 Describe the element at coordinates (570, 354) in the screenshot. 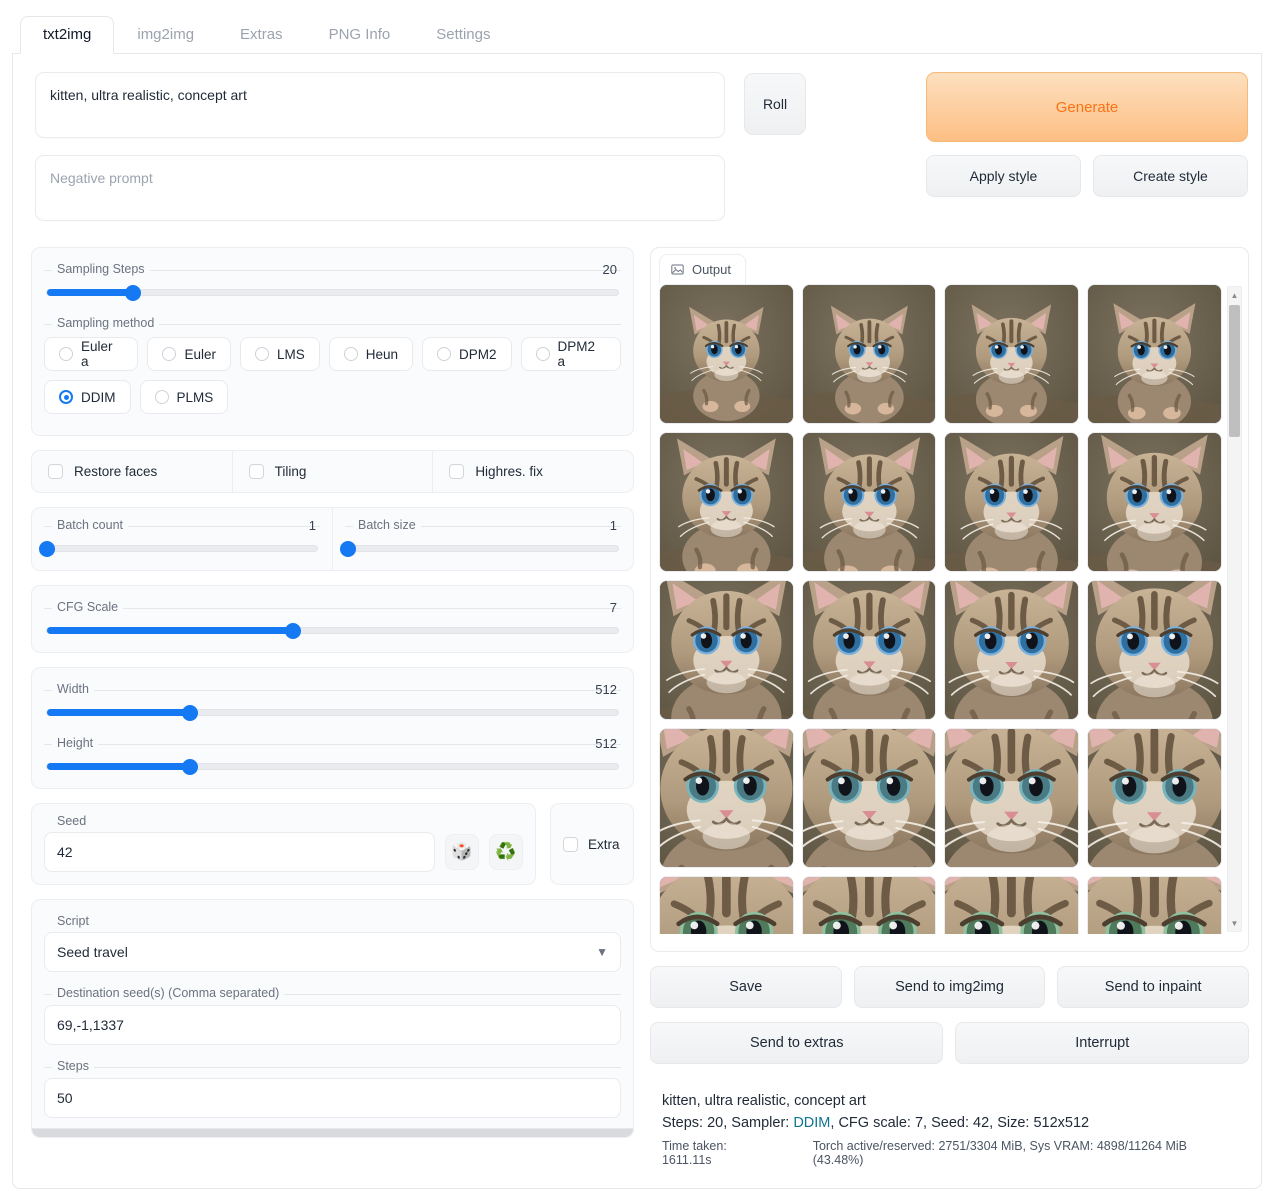

I see `radio-dpm2-a: DPM2 a` at that location.